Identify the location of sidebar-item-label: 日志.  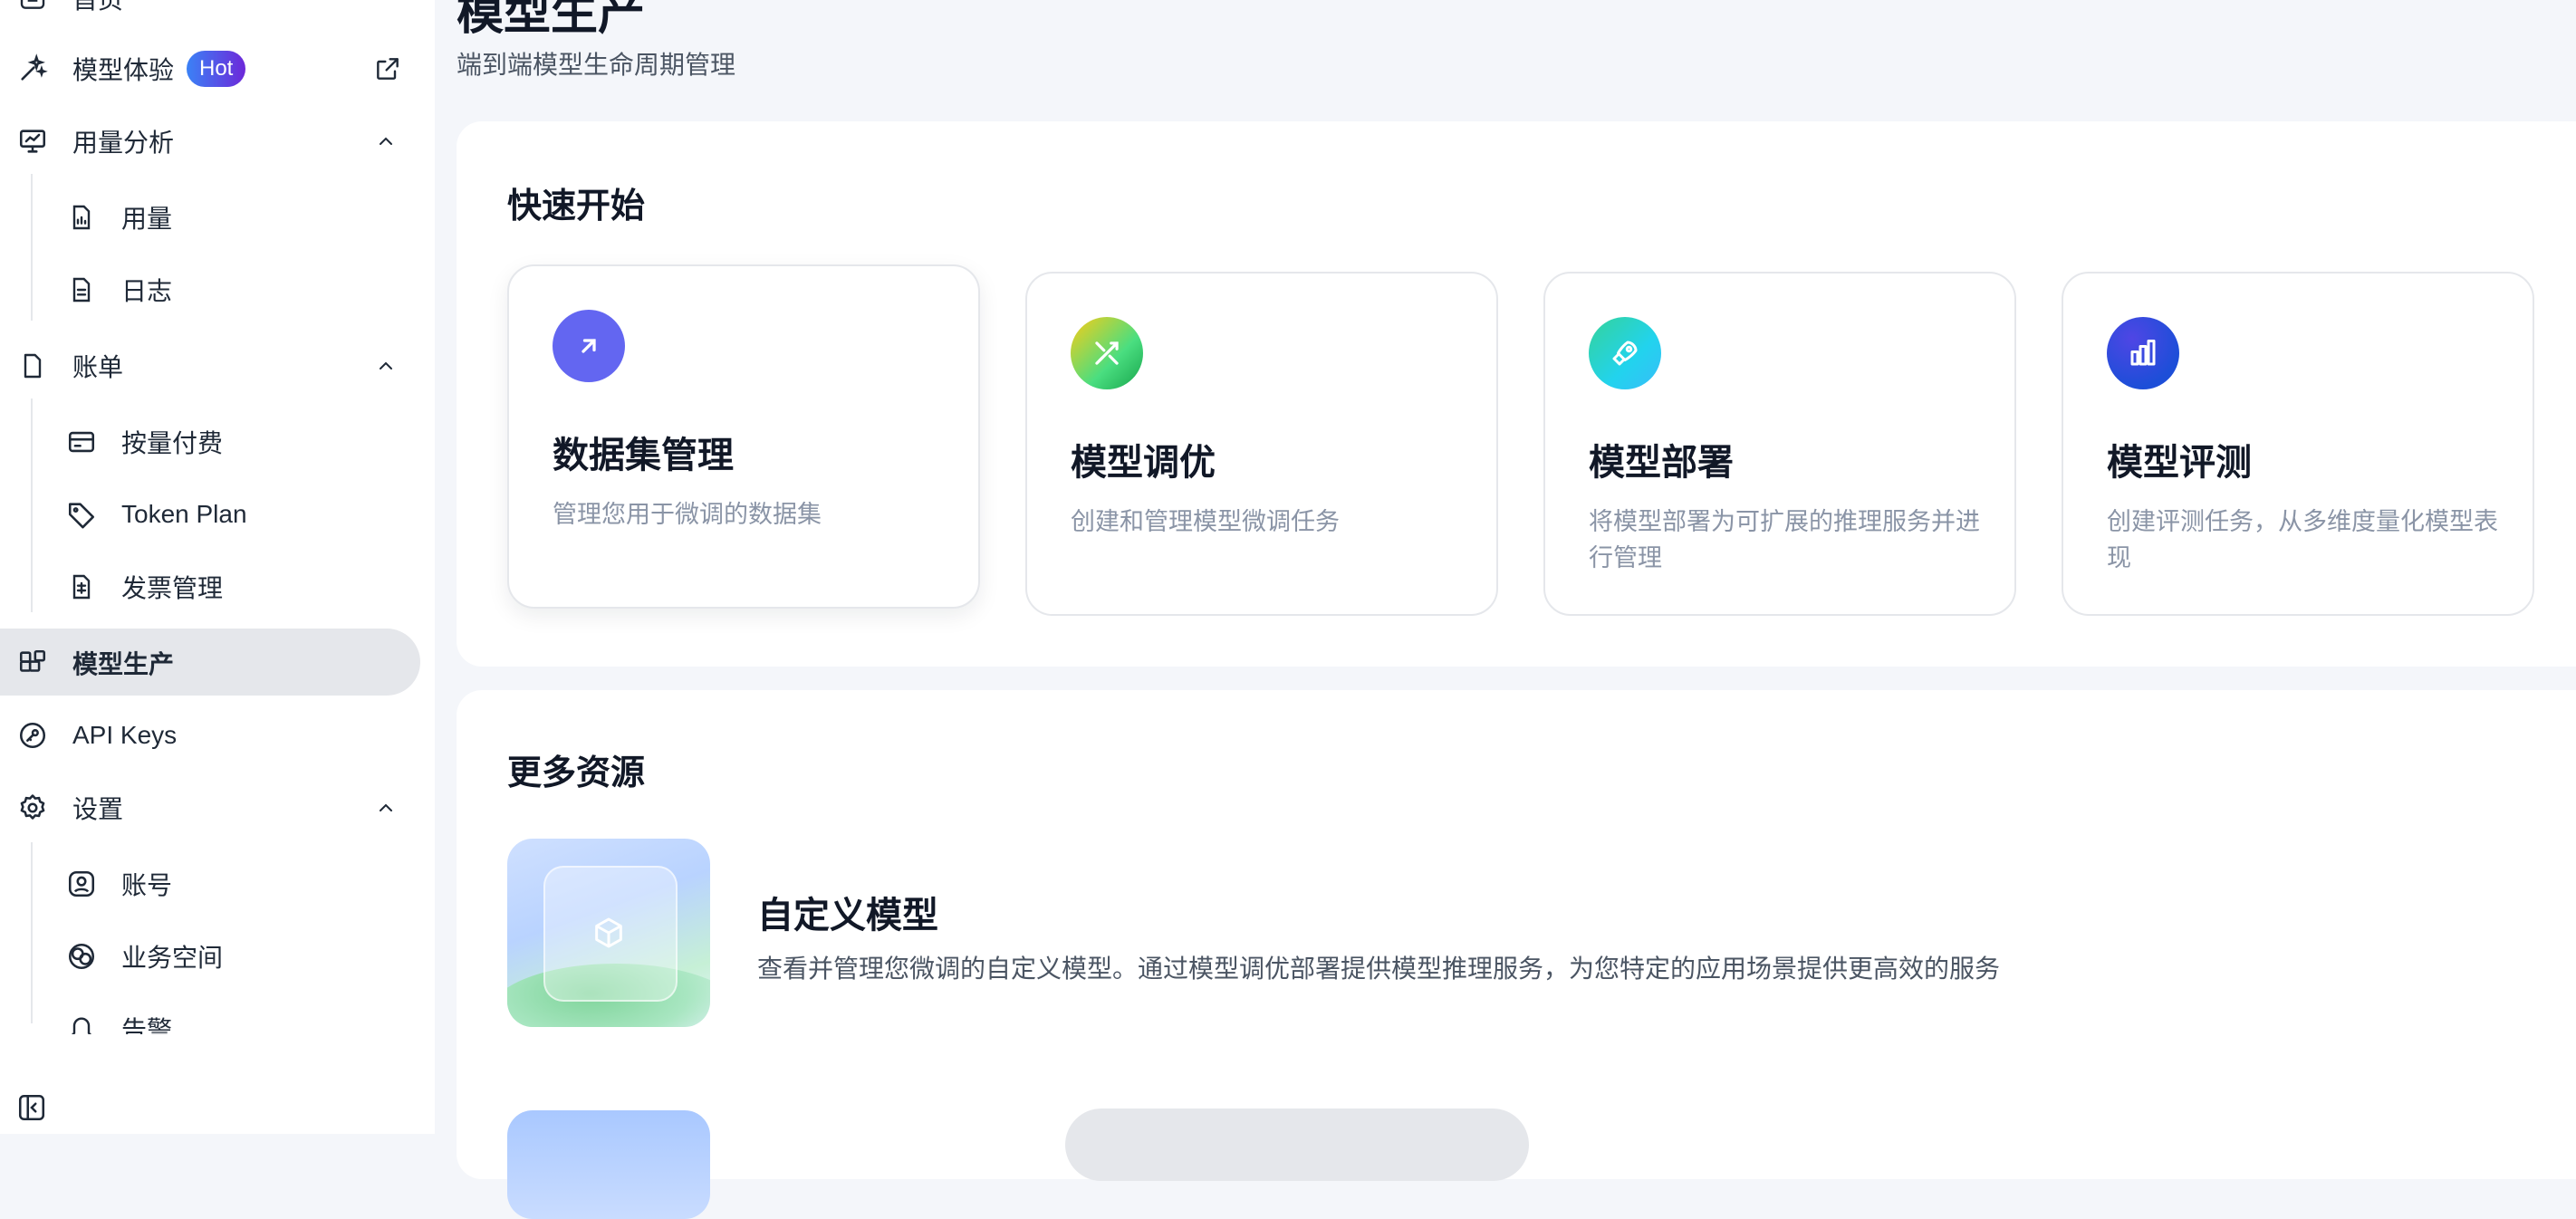
(147, 291).